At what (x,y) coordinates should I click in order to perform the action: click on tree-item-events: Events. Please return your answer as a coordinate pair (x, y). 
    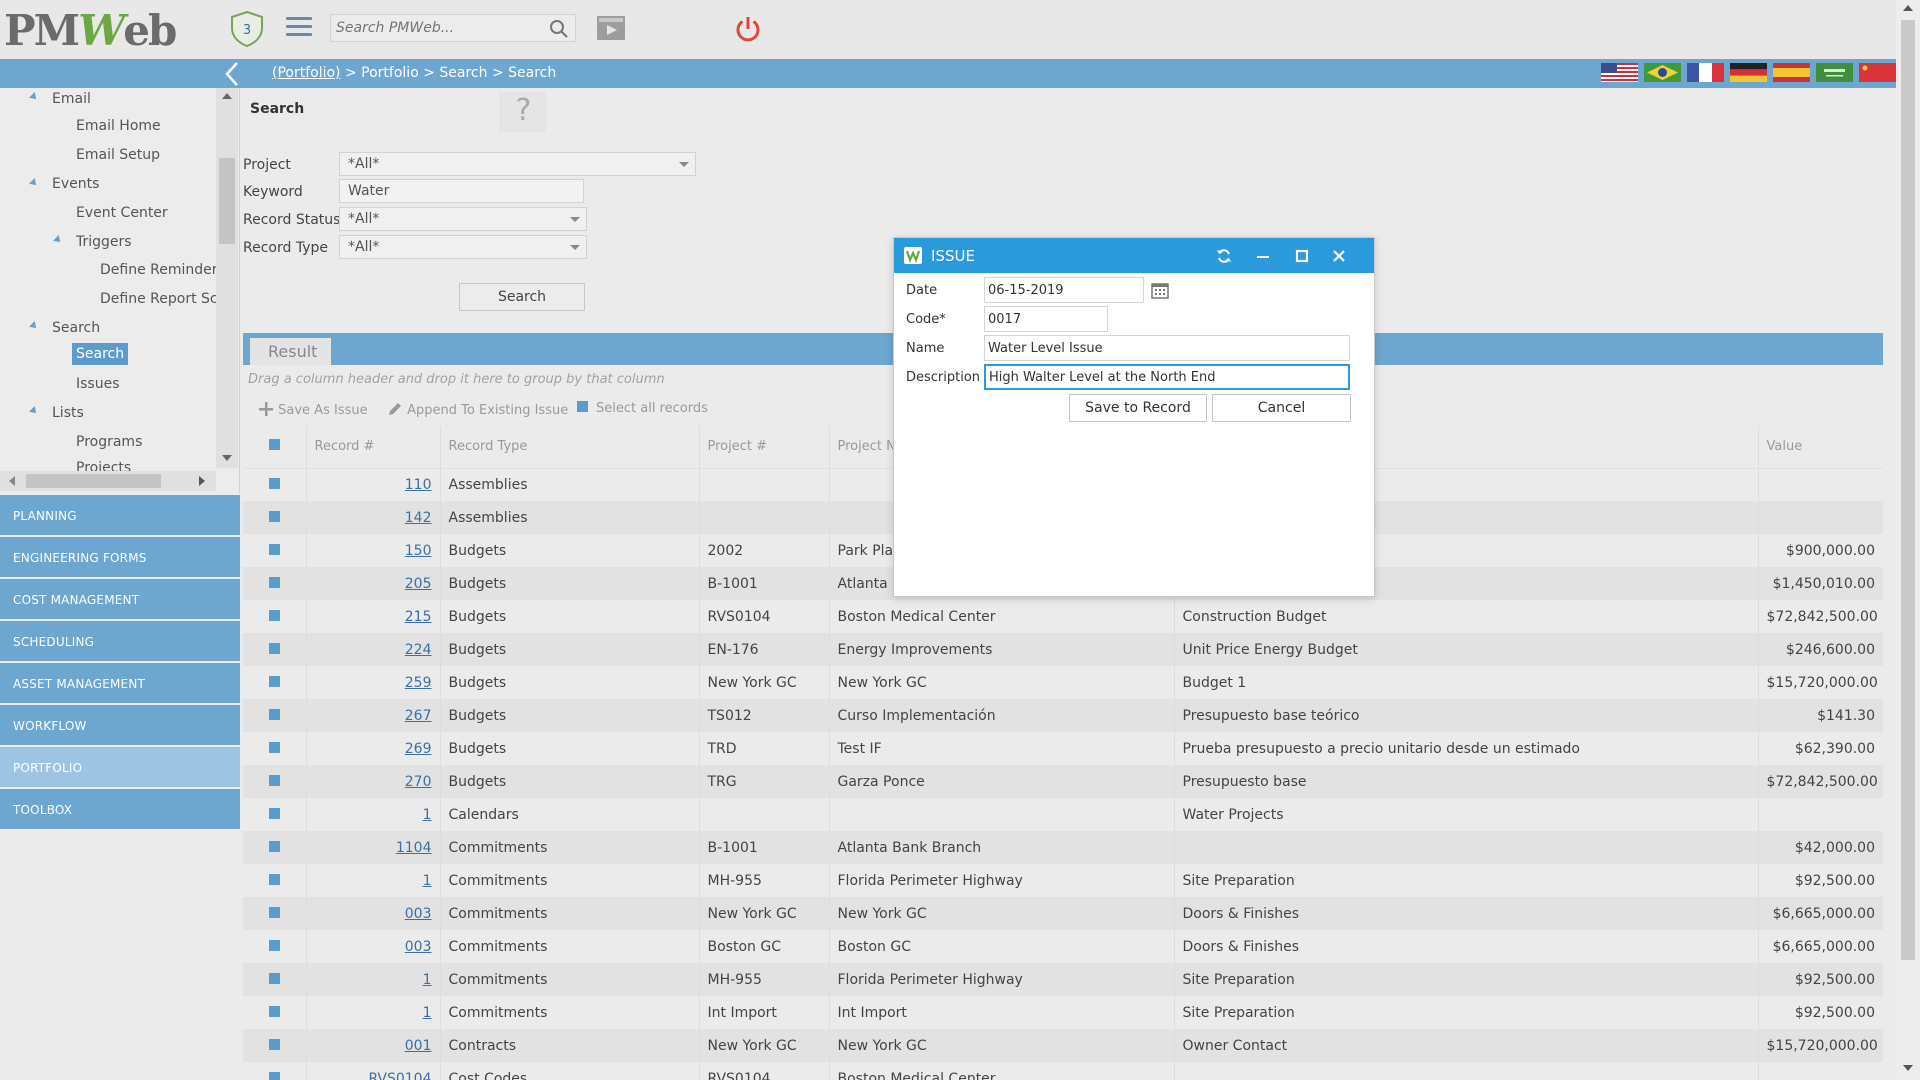
    Looking at the image, I should click on (75, 184).